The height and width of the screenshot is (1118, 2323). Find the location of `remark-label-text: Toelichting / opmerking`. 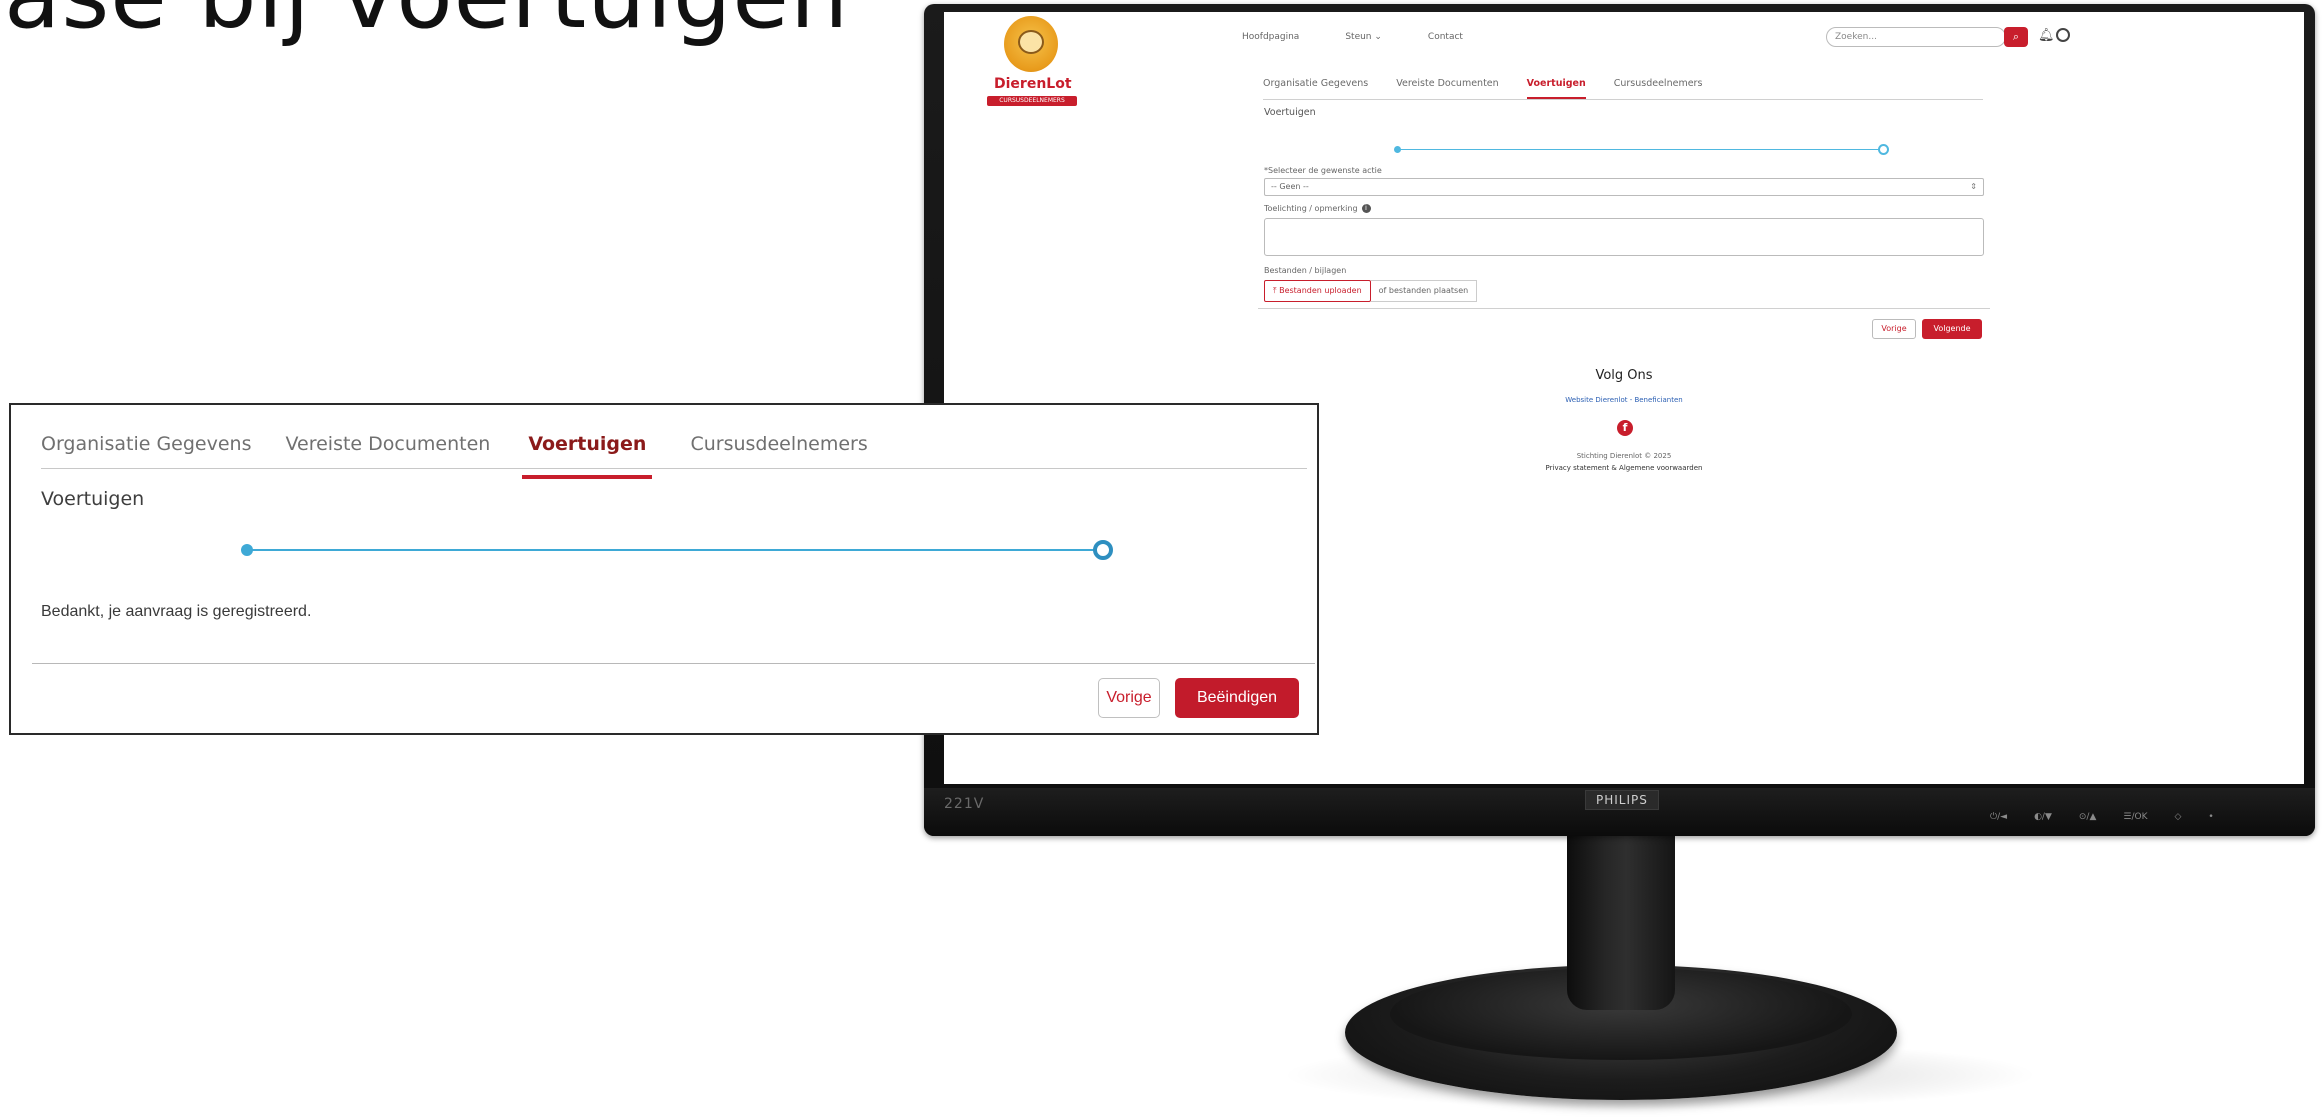

remark-label-text: Toelichting / opmerking is located at coordinates (1311, 208).